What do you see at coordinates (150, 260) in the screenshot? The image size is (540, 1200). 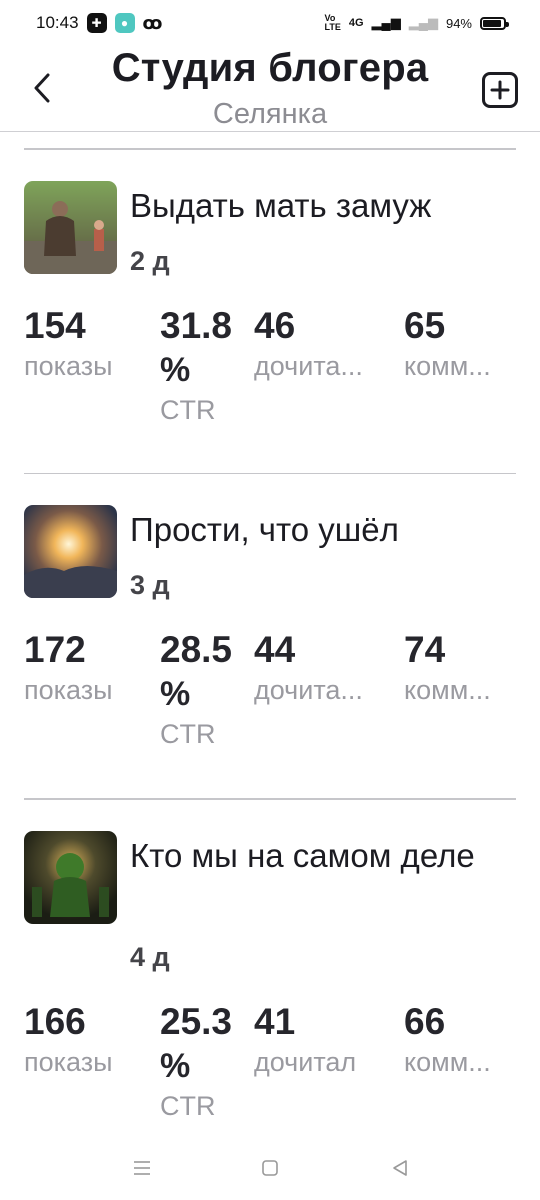 I see `post-age: 2 д` at bounding box center [150, 260].